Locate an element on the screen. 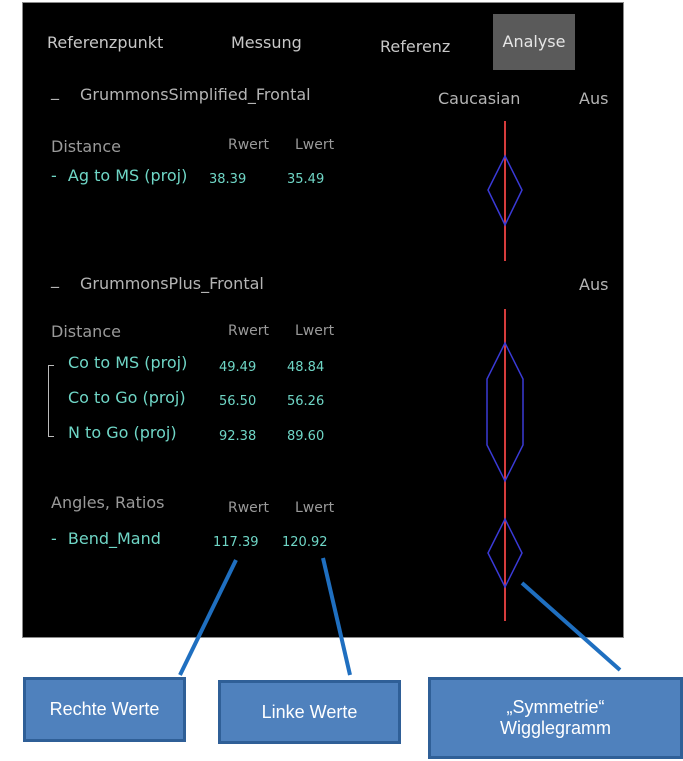 This screenshot has height=761, width=683. callout-label: Rechte Werte is located at coordinates (104, 709).